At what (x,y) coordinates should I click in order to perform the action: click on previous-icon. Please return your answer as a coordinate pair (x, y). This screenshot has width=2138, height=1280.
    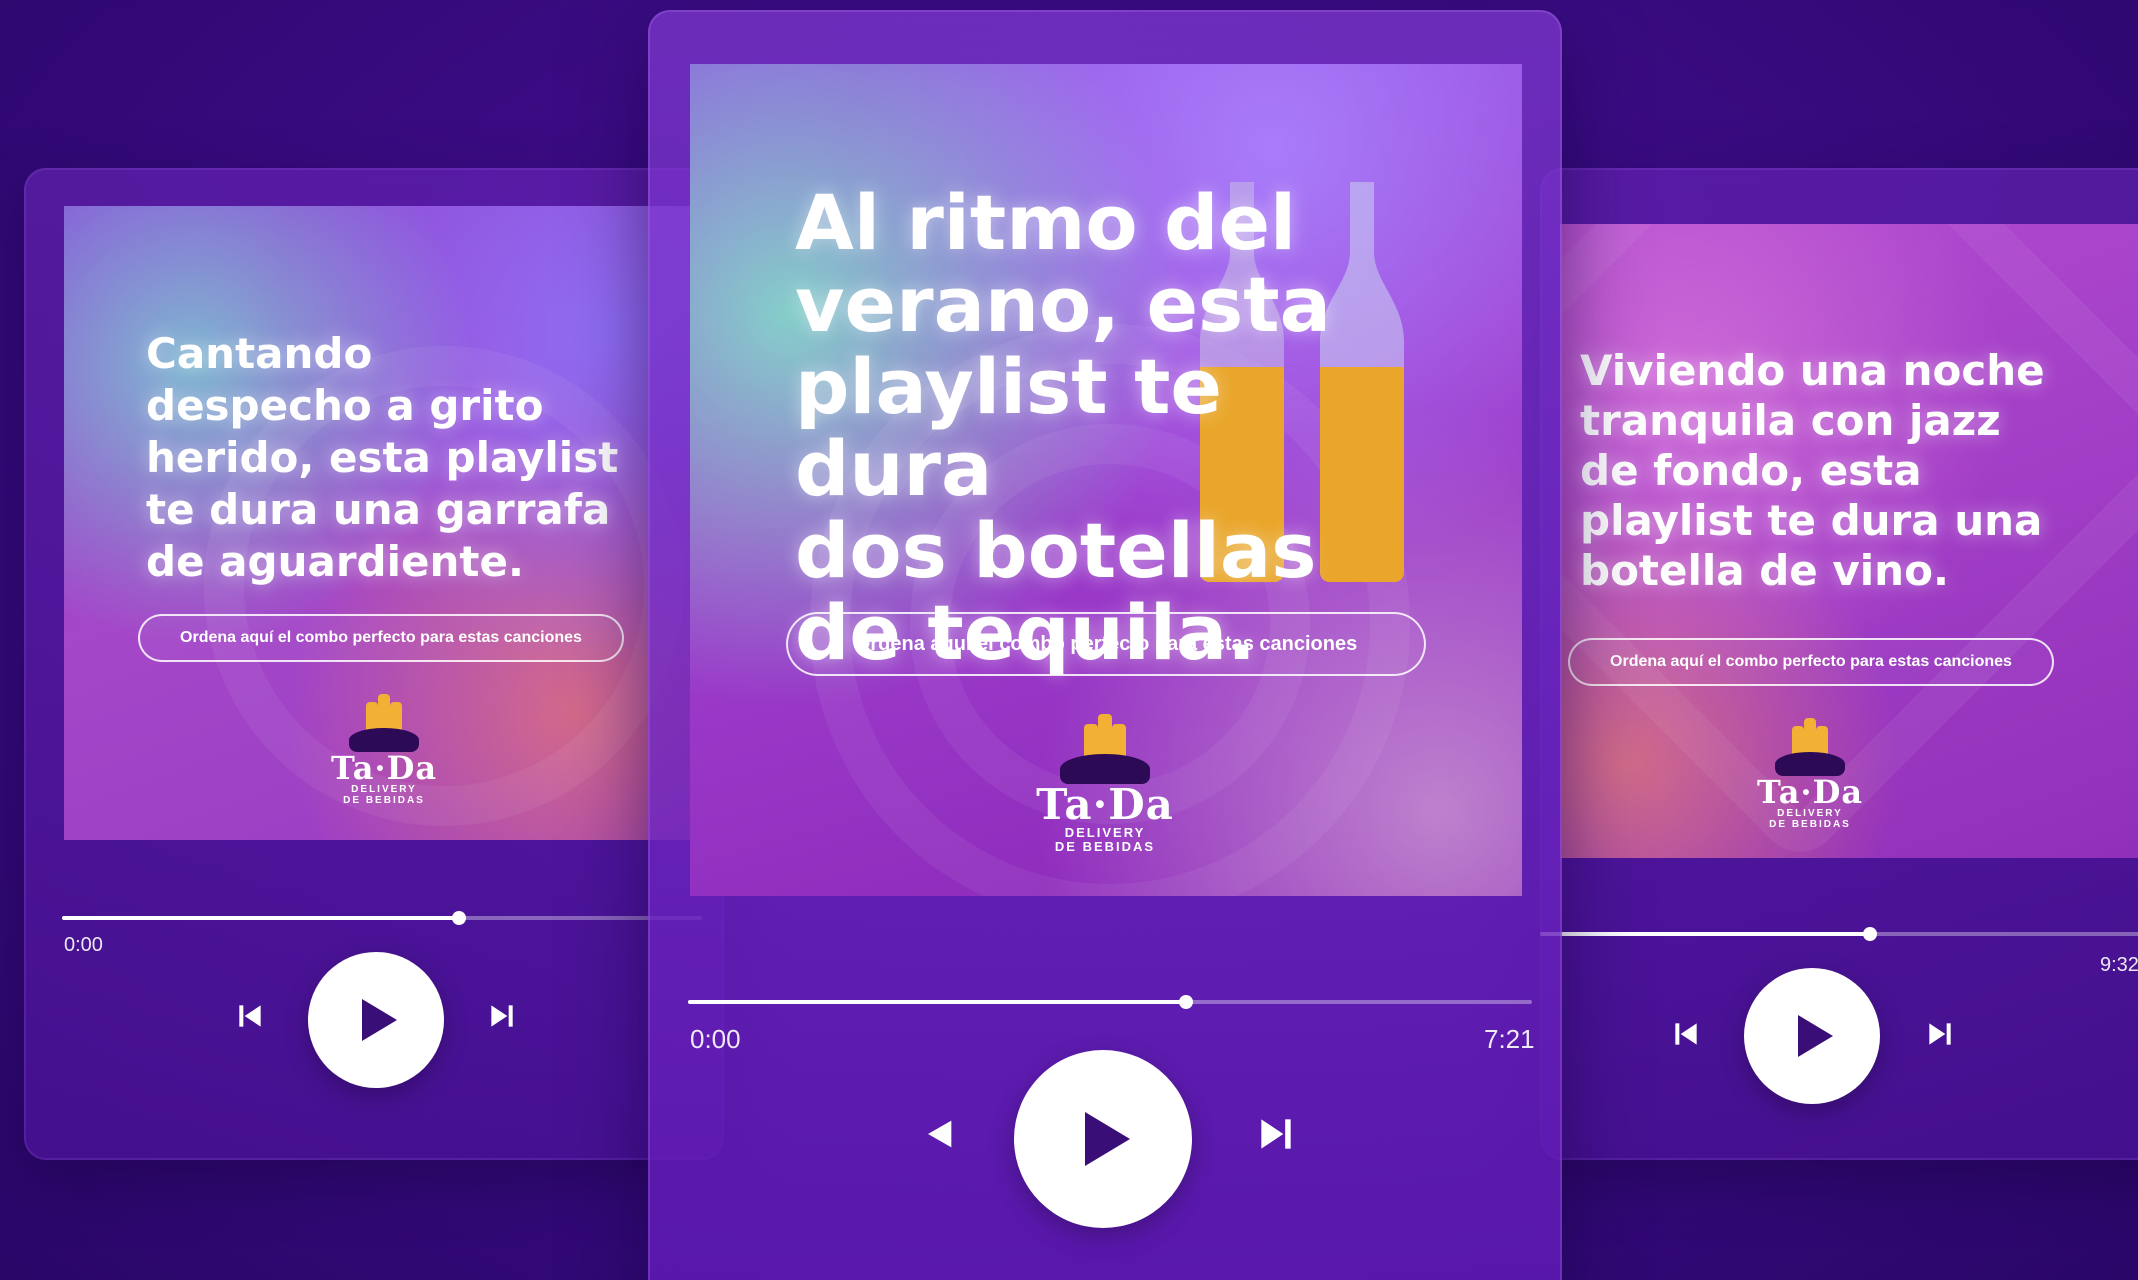
    Looking at the image, I should click on (940, 1134).